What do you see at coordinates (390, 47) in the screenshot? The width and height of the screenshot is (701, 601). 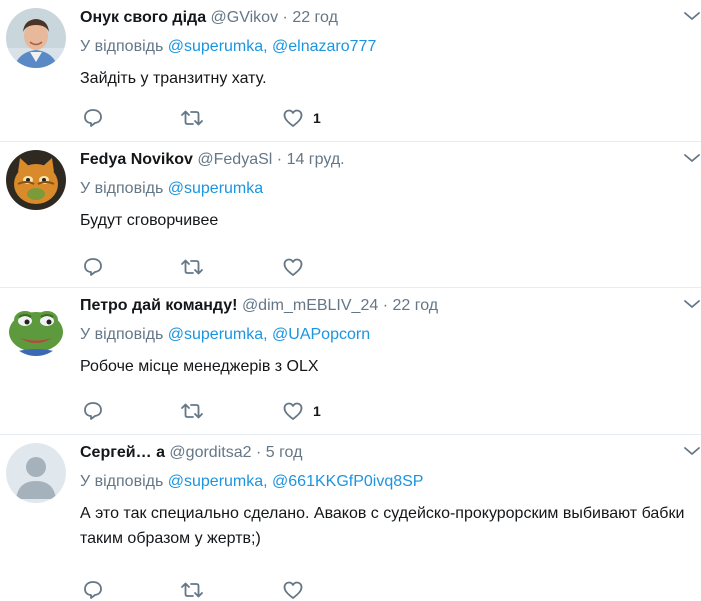 I see `reply-context: У відповідь @superumka, @elnazaro777` at bounding box center [390, 47].